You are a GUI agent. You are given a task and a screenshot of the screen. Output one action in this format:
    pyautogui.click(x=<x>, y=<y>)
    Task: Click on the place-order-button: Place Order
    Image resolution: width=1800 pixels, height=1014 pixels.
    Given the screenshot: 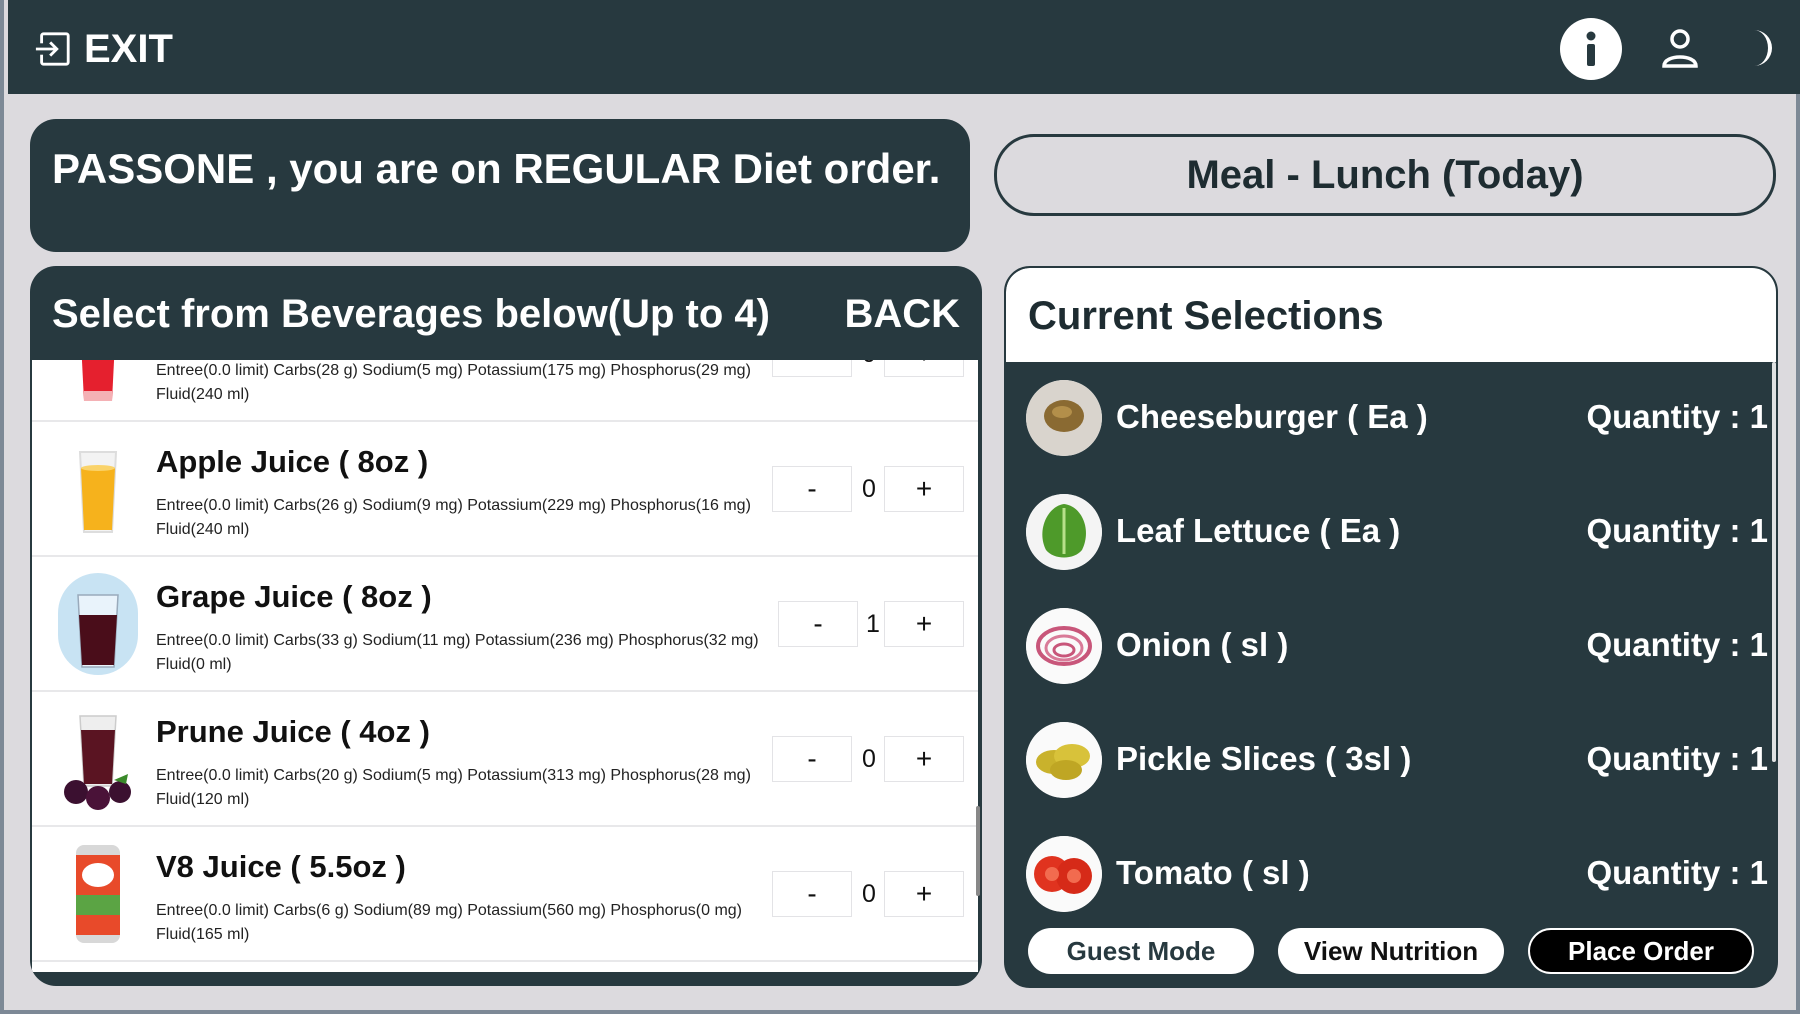 What is the action you would take?
    pyautogui.click(x=1641, y=951)
    